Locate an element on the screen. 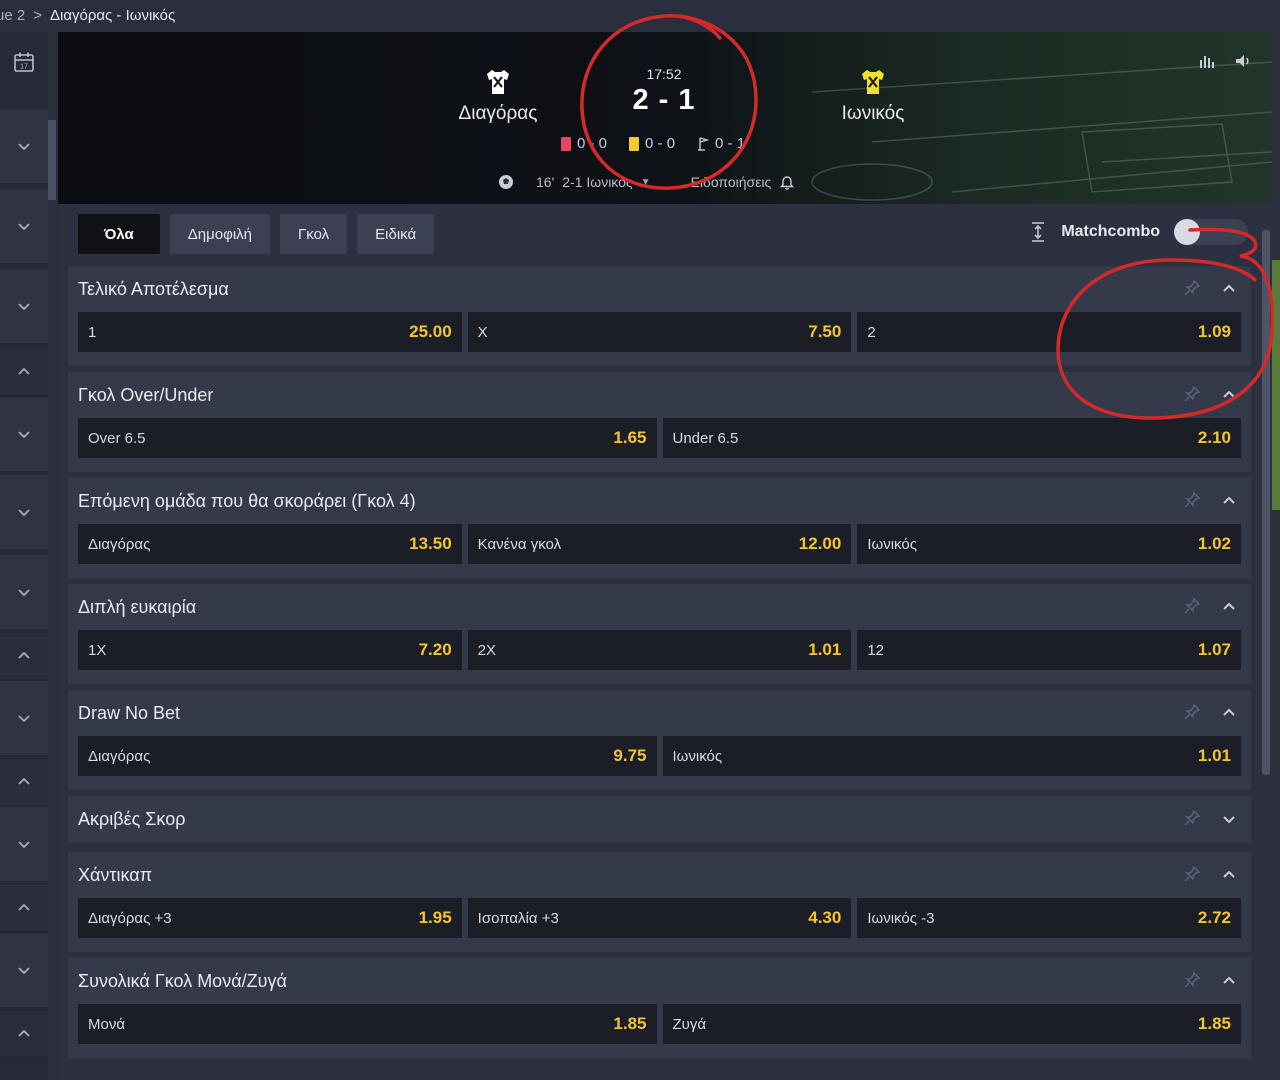  event-minute: 16' is located at coordinates (545, 182).